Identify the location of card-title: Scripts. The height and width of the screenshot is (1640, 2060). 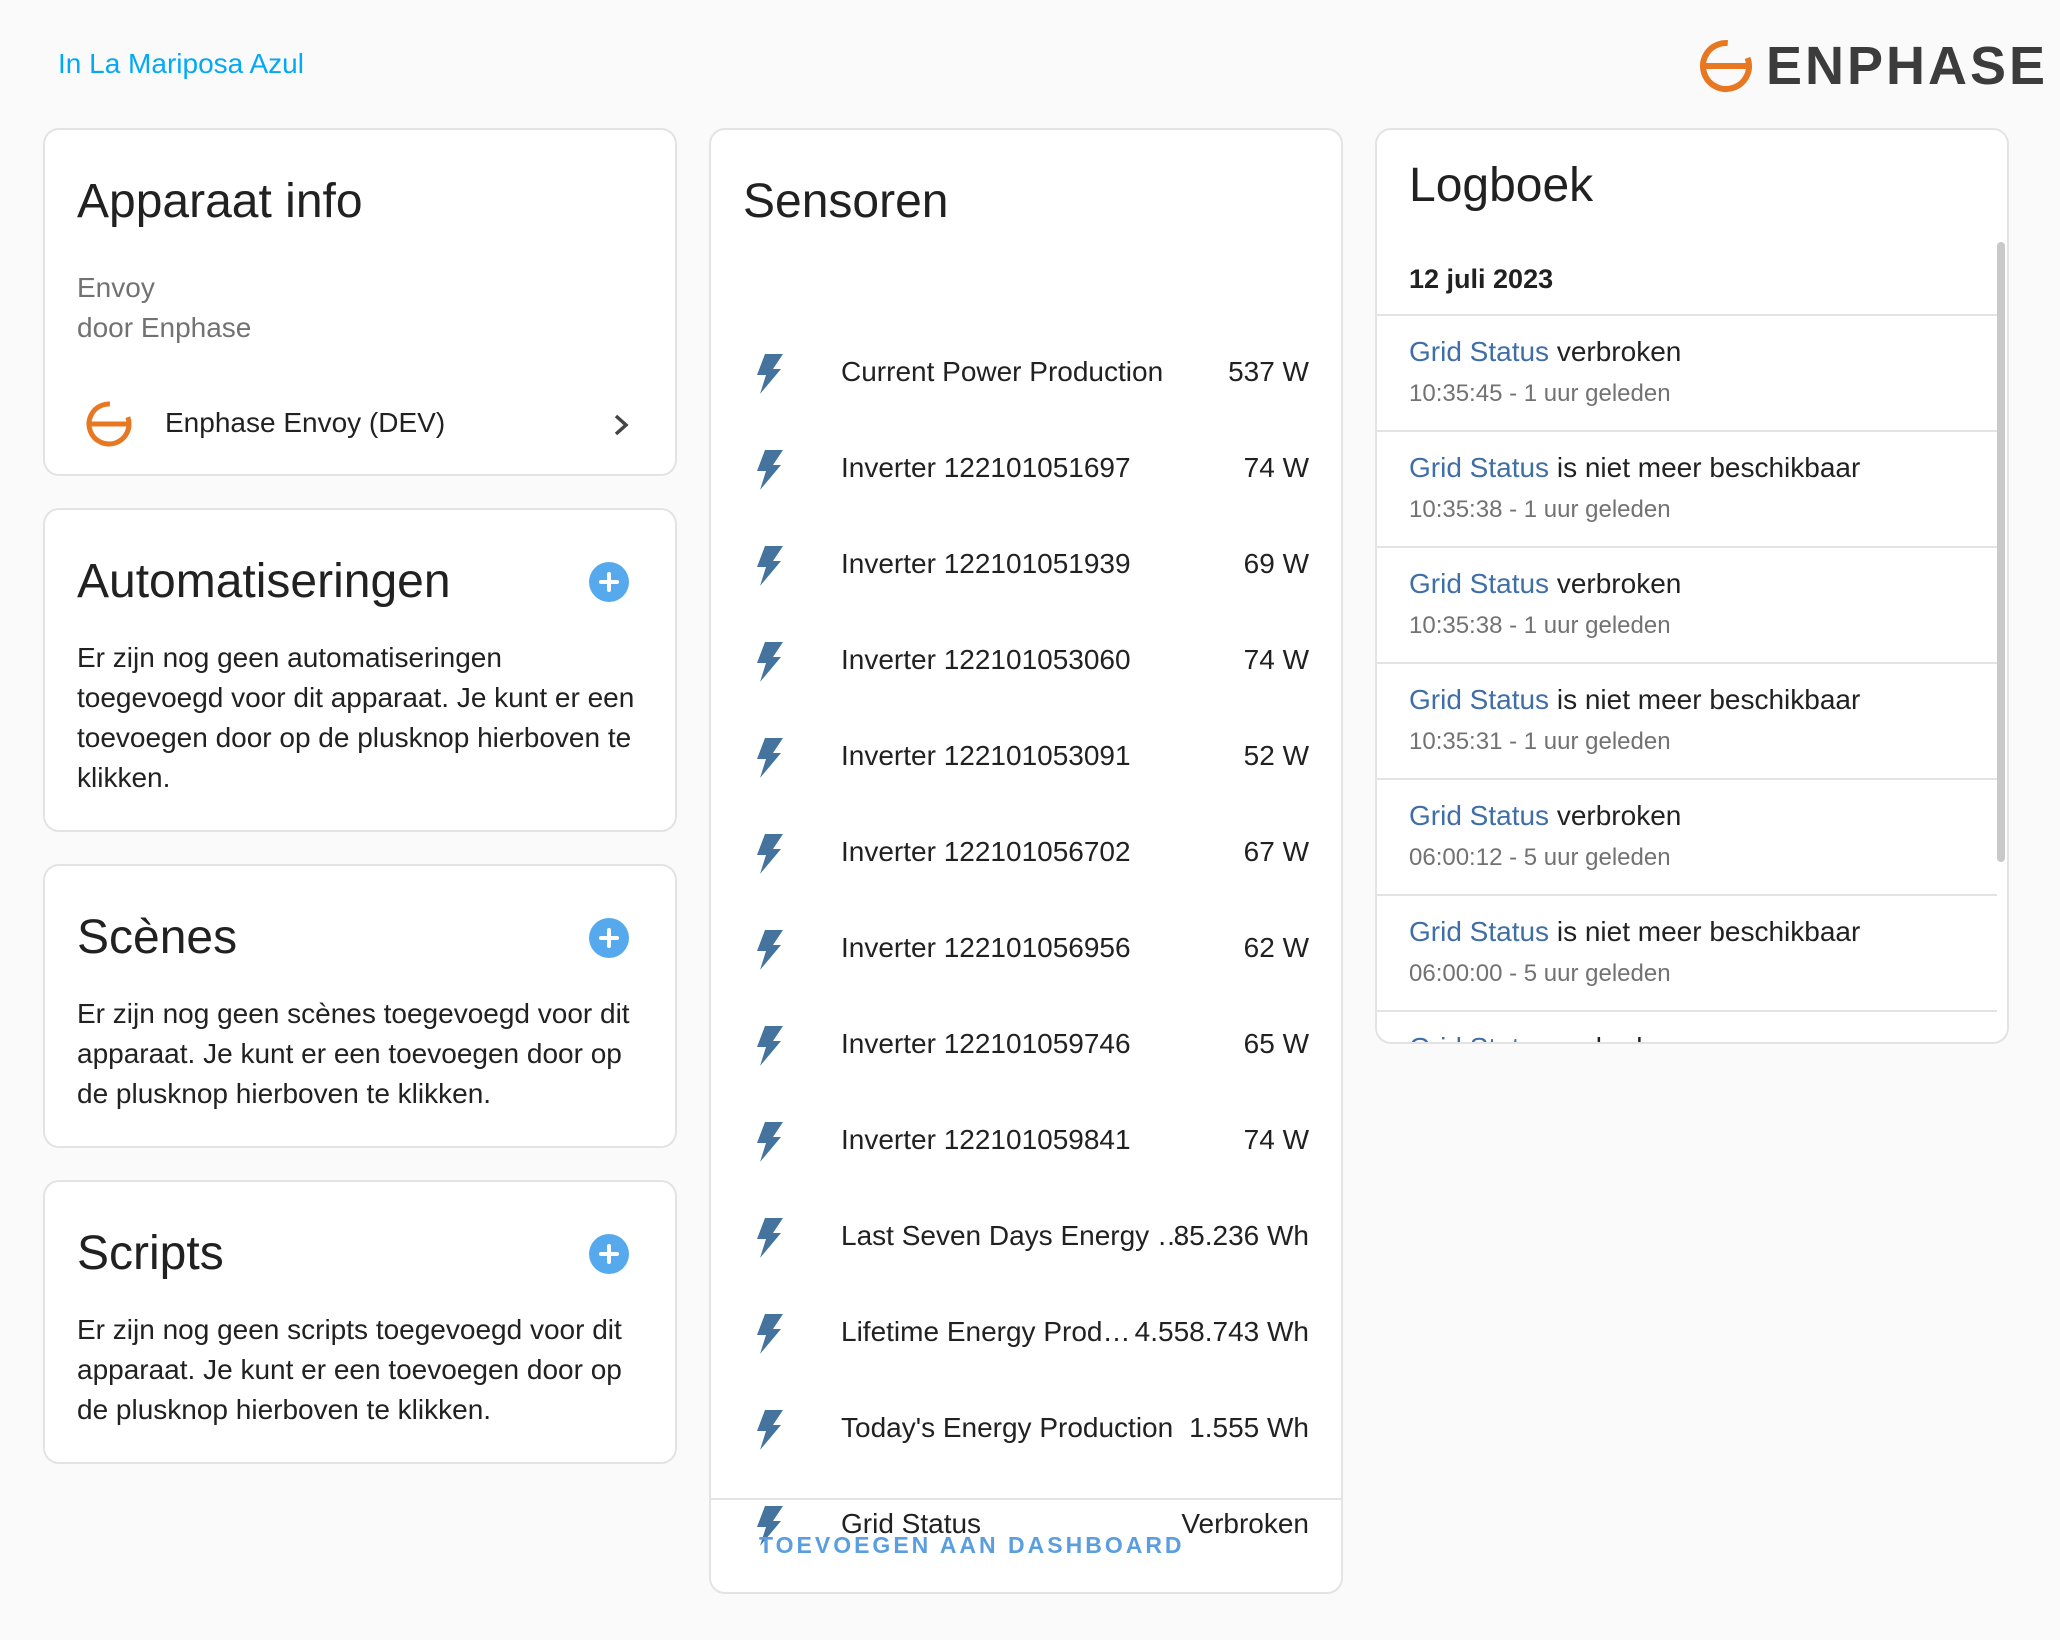
(150, 1253).